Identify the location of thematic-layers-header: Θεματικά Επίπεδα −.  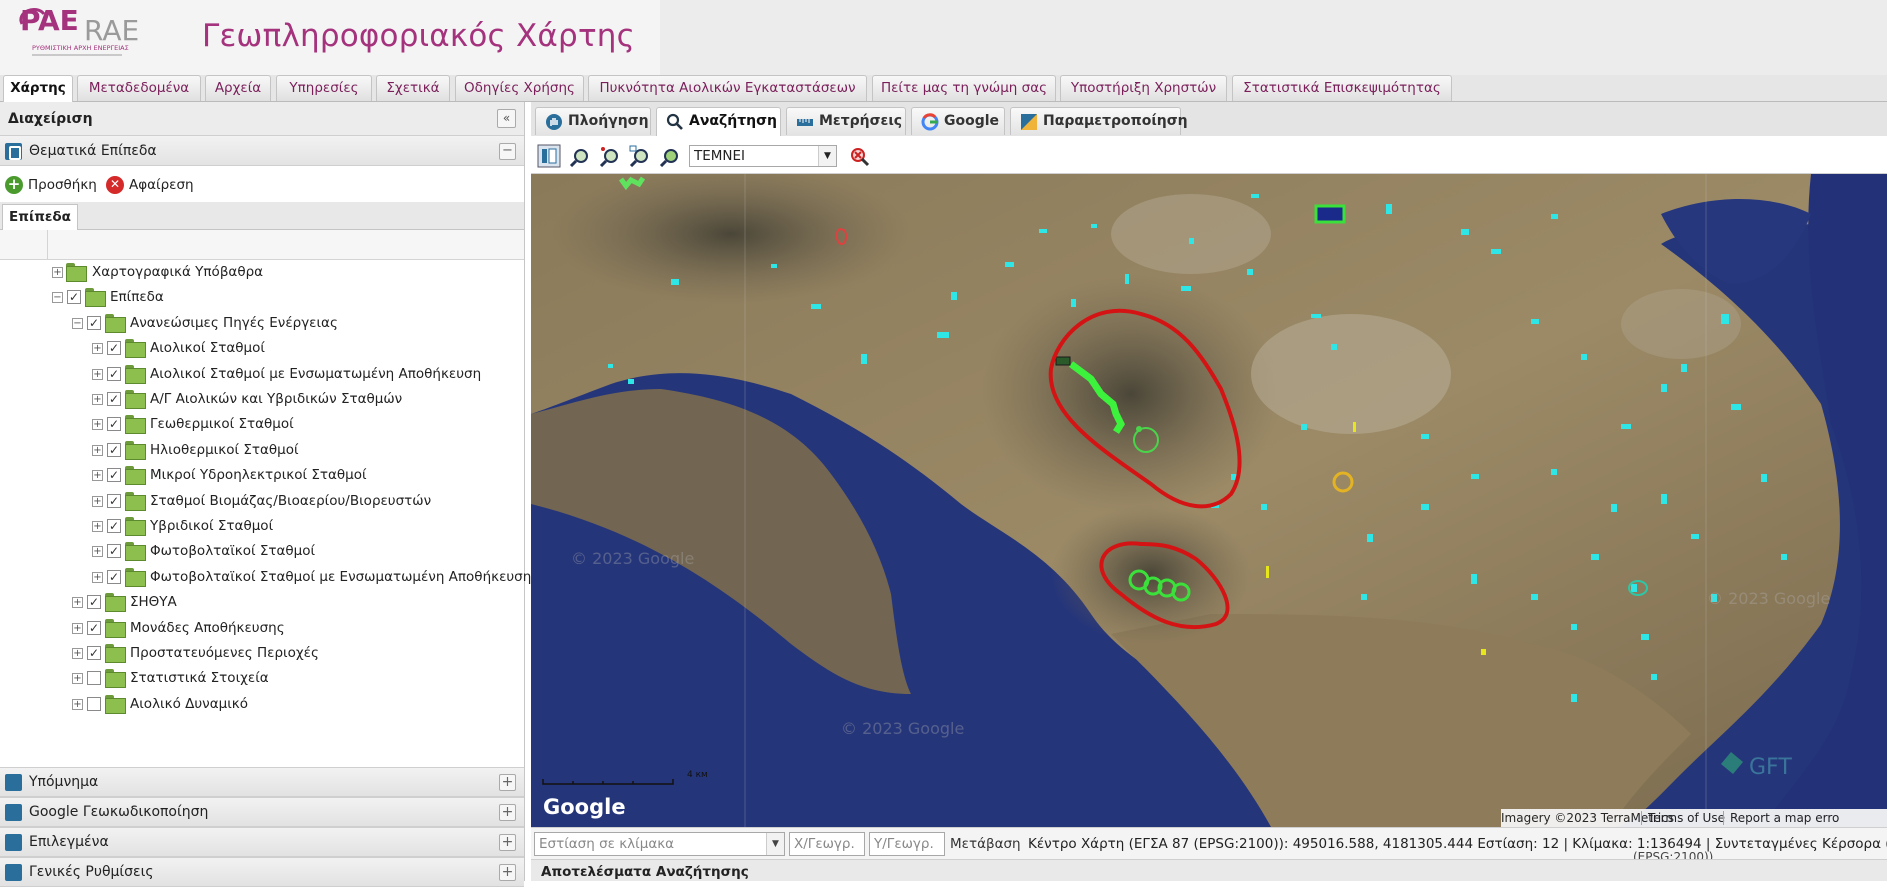
(262, 151).